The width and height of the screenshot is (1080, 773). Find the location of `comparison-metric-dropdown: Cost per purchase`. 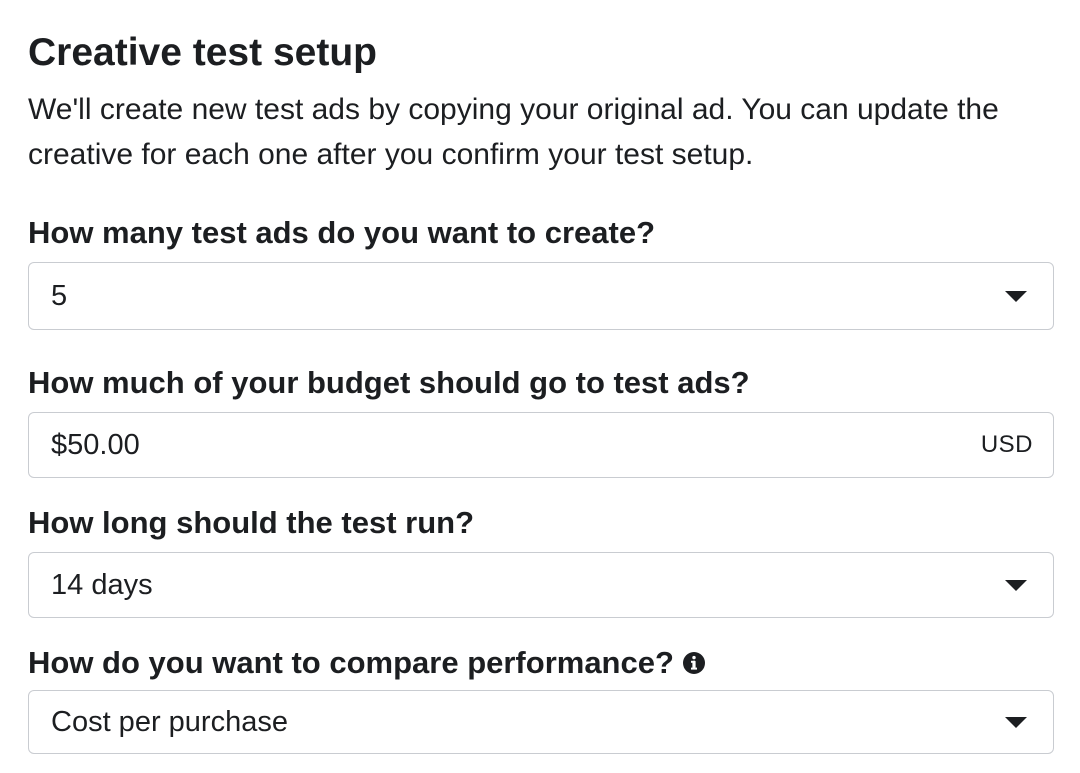

comparison-metric-dropdown: Cost per purchase is located at coordinates (541, 722).